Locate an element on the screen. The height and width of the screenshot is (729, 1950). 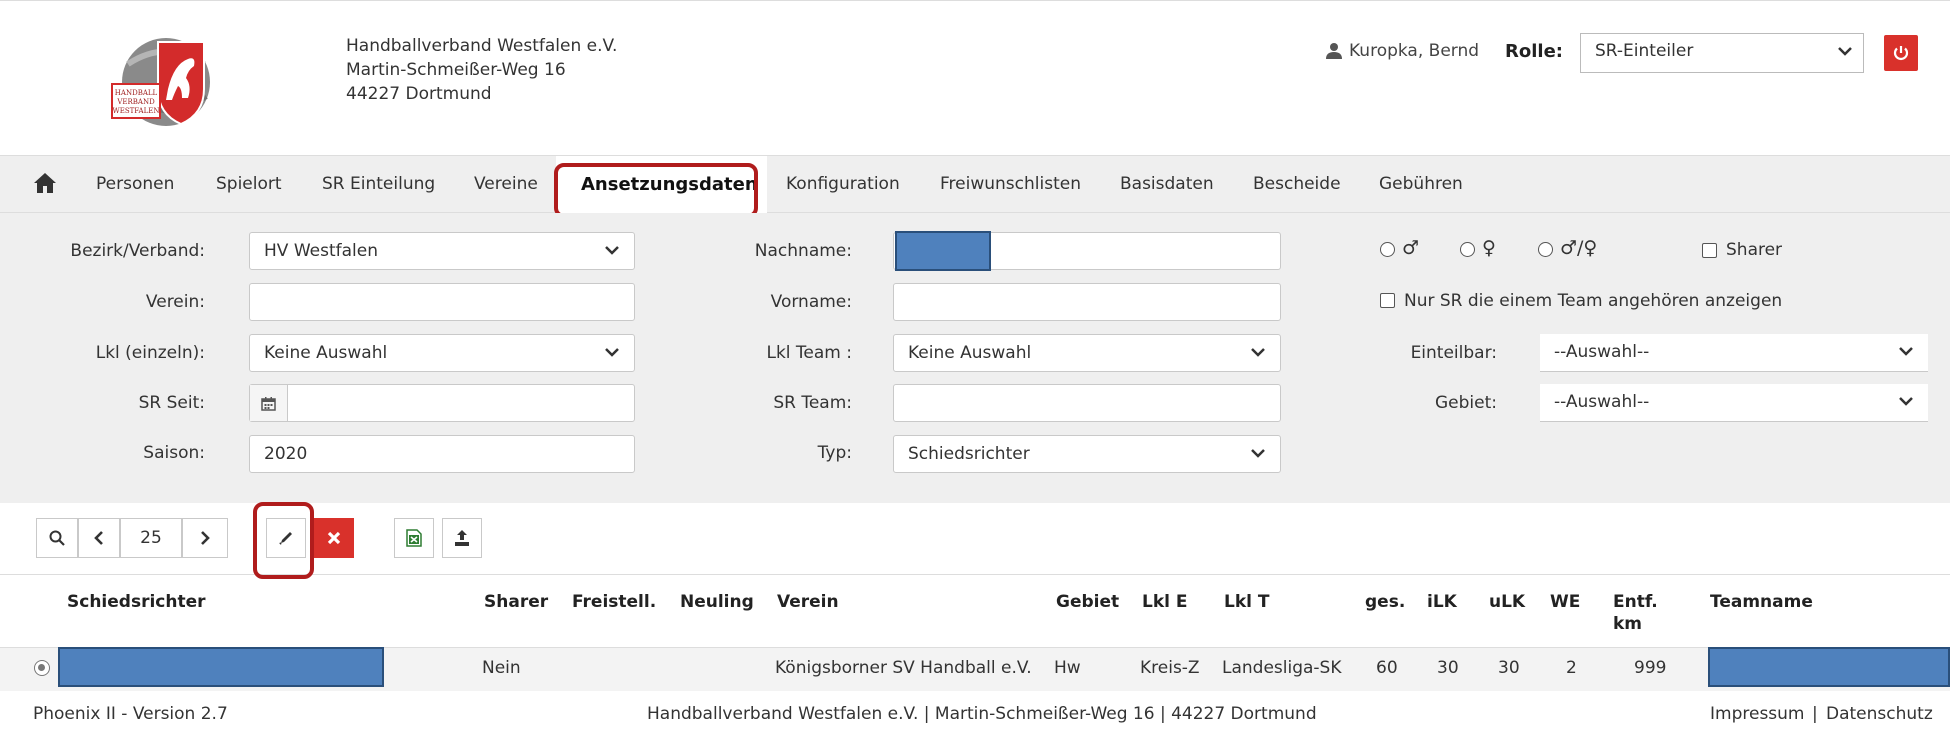
col-header-gebiet: Gebiet is located at coordinates (1087, 602).